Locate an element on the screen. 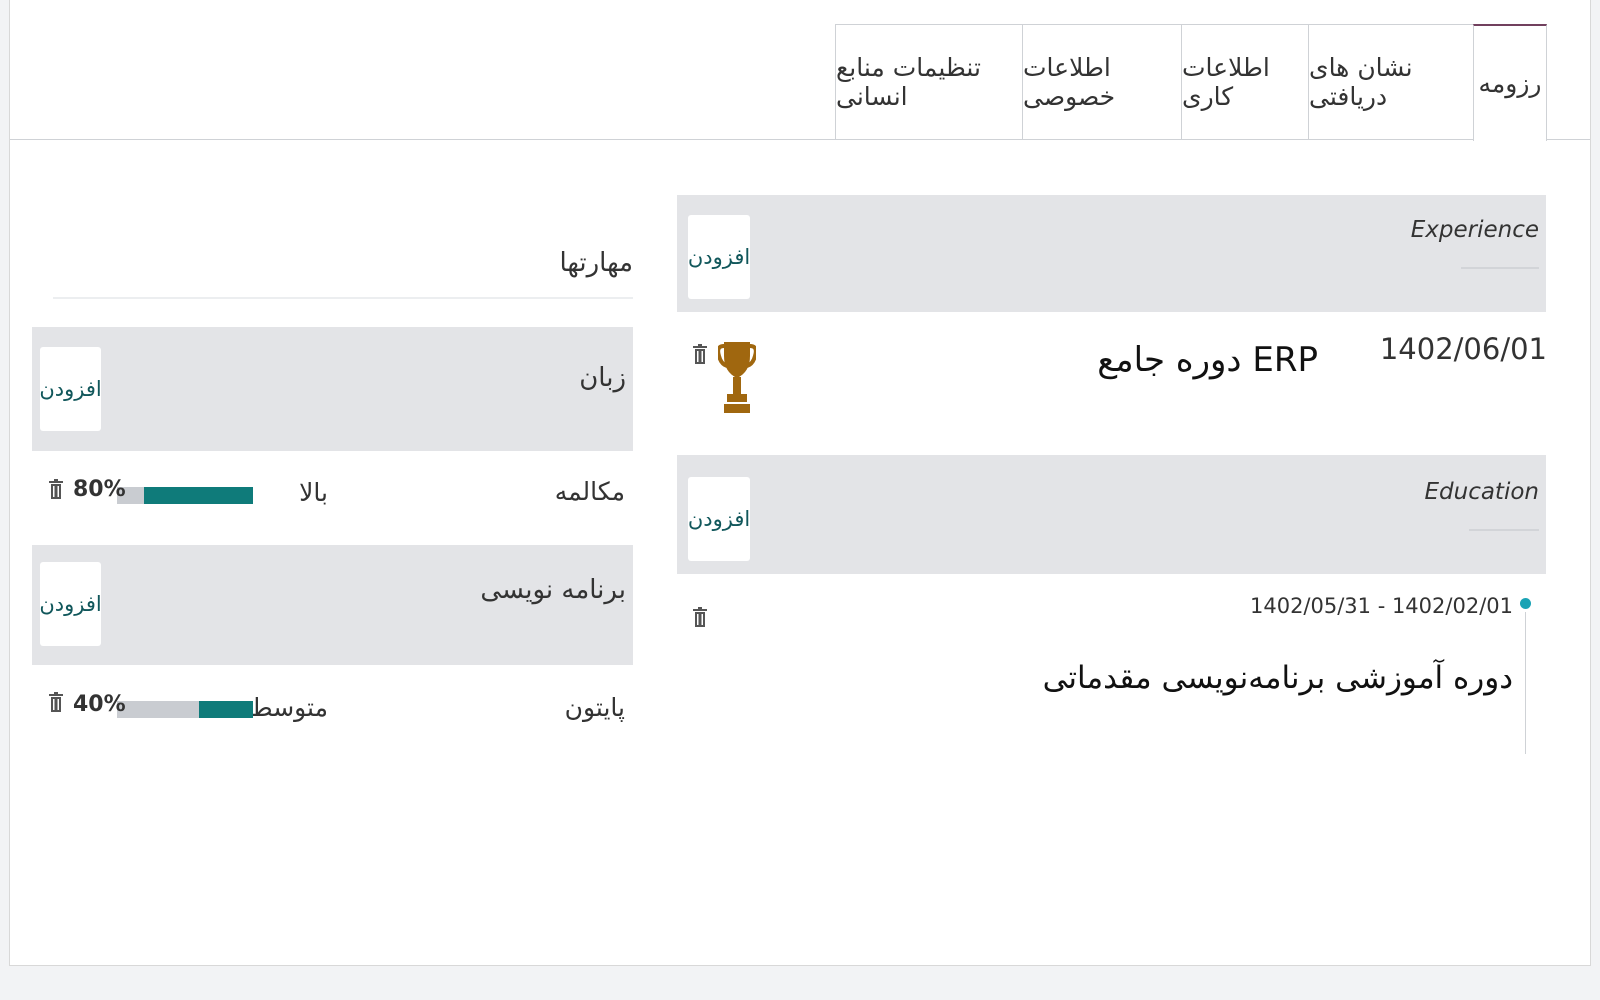  skill-group-header: برنامه نویسی افزودن is located at coordinates (332, 605).